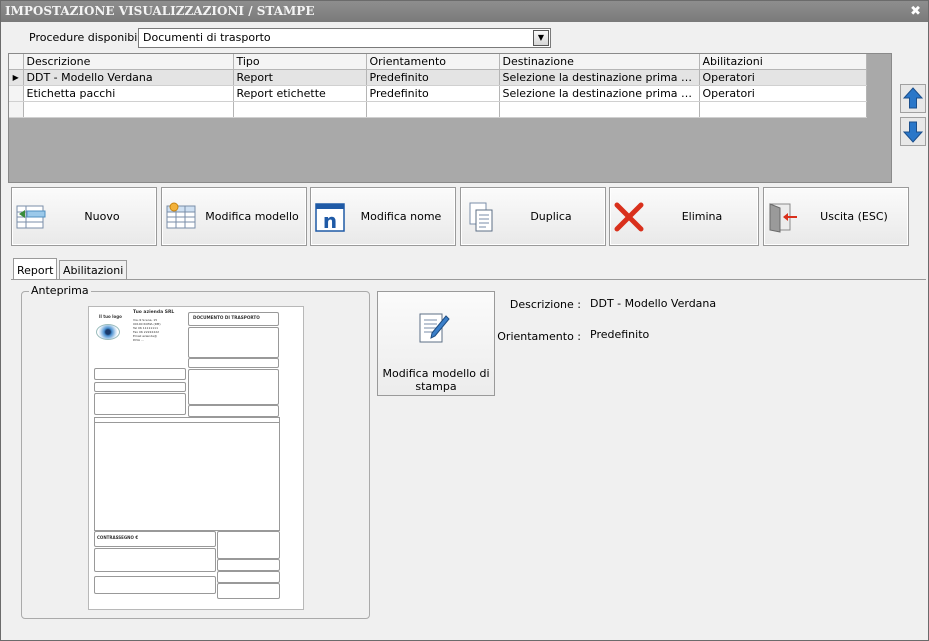  I want to click on eye-logo-icon, so click(108, 332).